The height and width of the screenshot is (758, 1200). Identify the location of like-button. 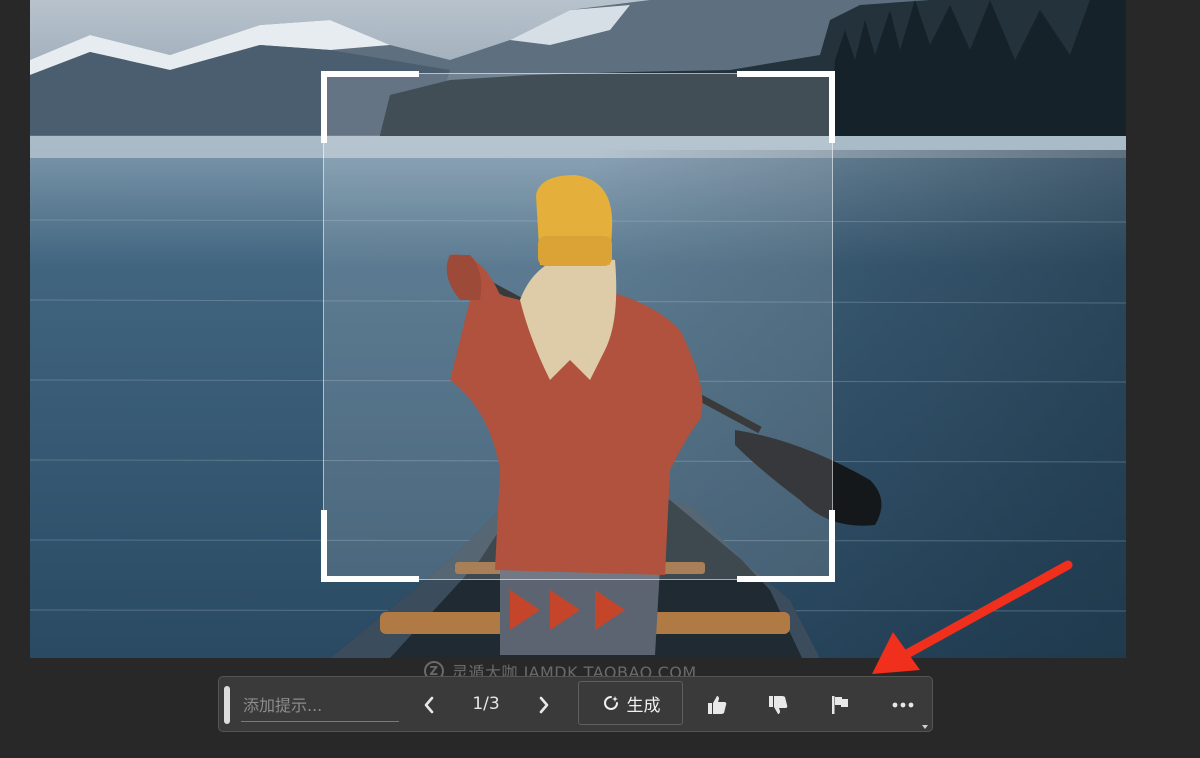
(717, 705).